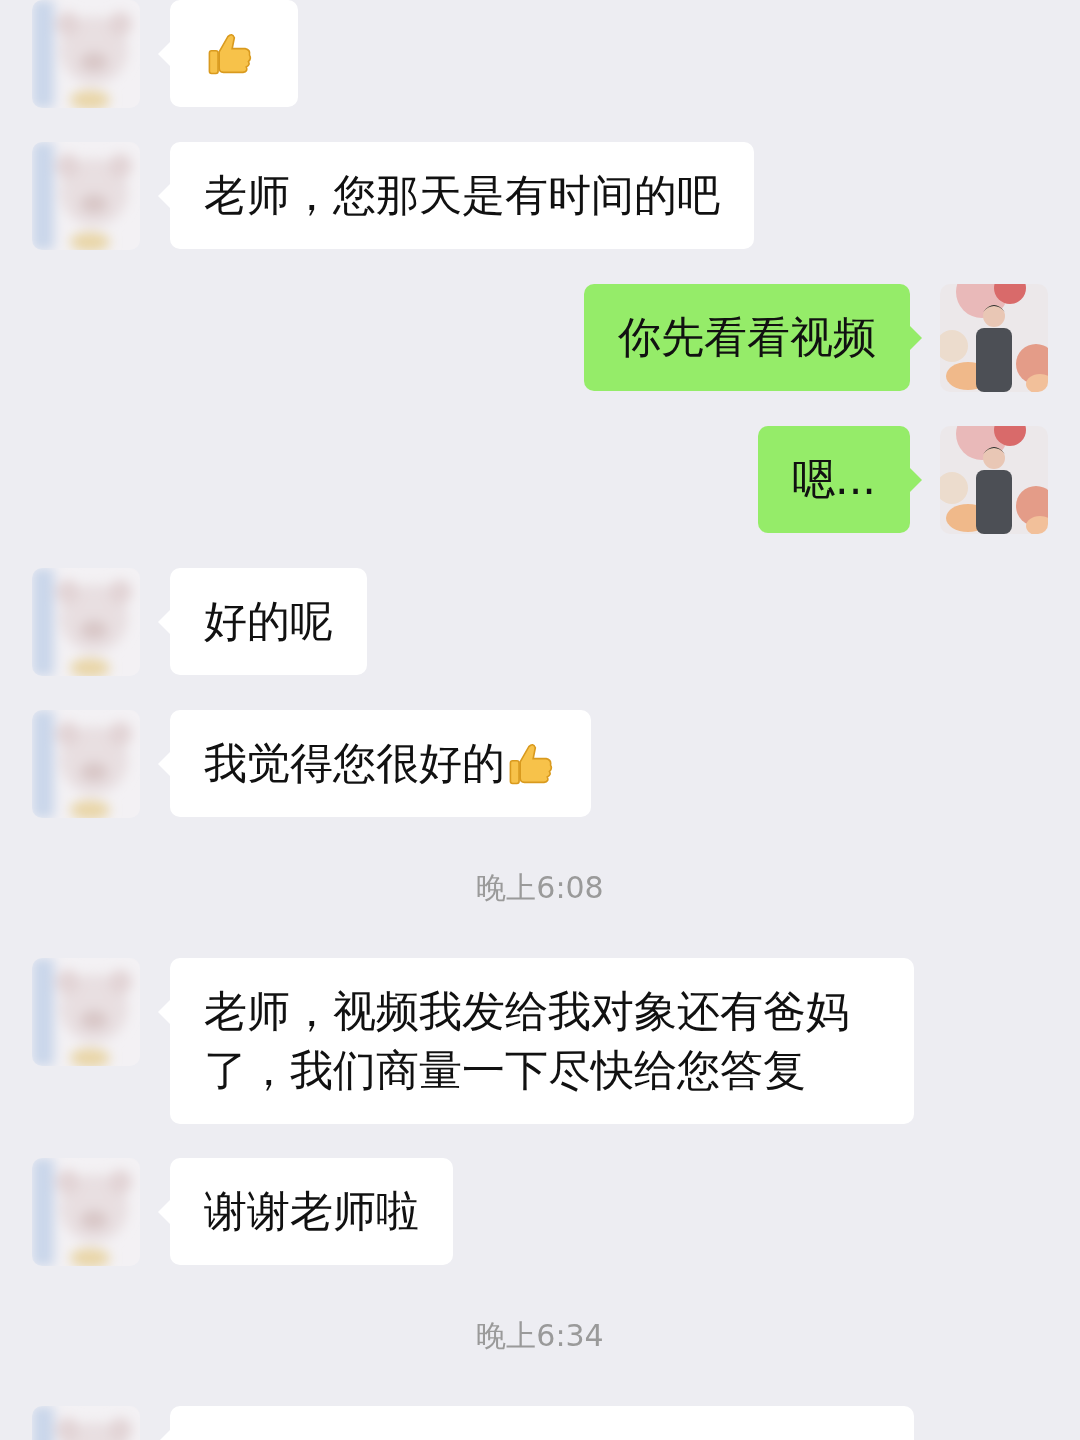  I want to click on timestamp: 晚上6:08, so click(540, 887).